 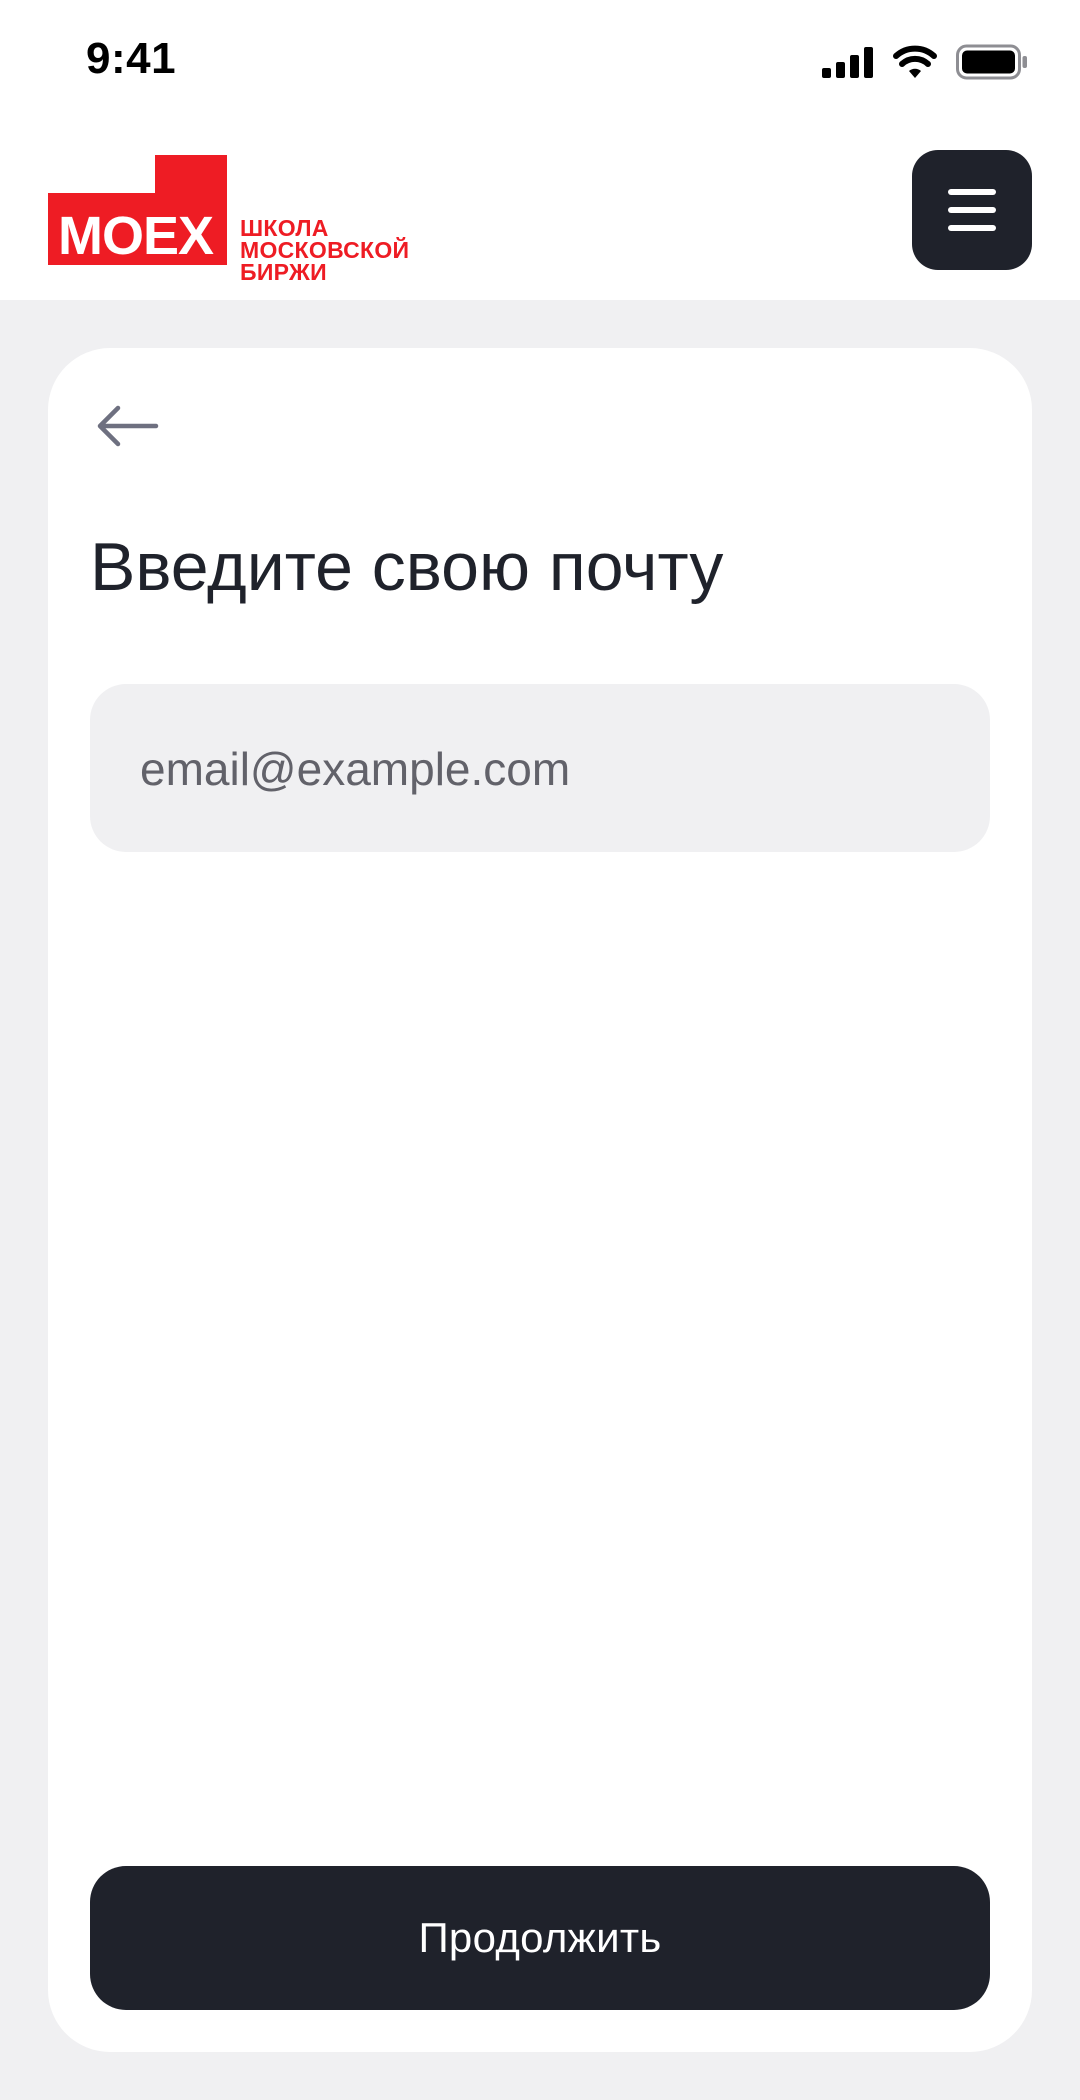 I want to click on status-time: 9:41, so click(x=131, y=58).